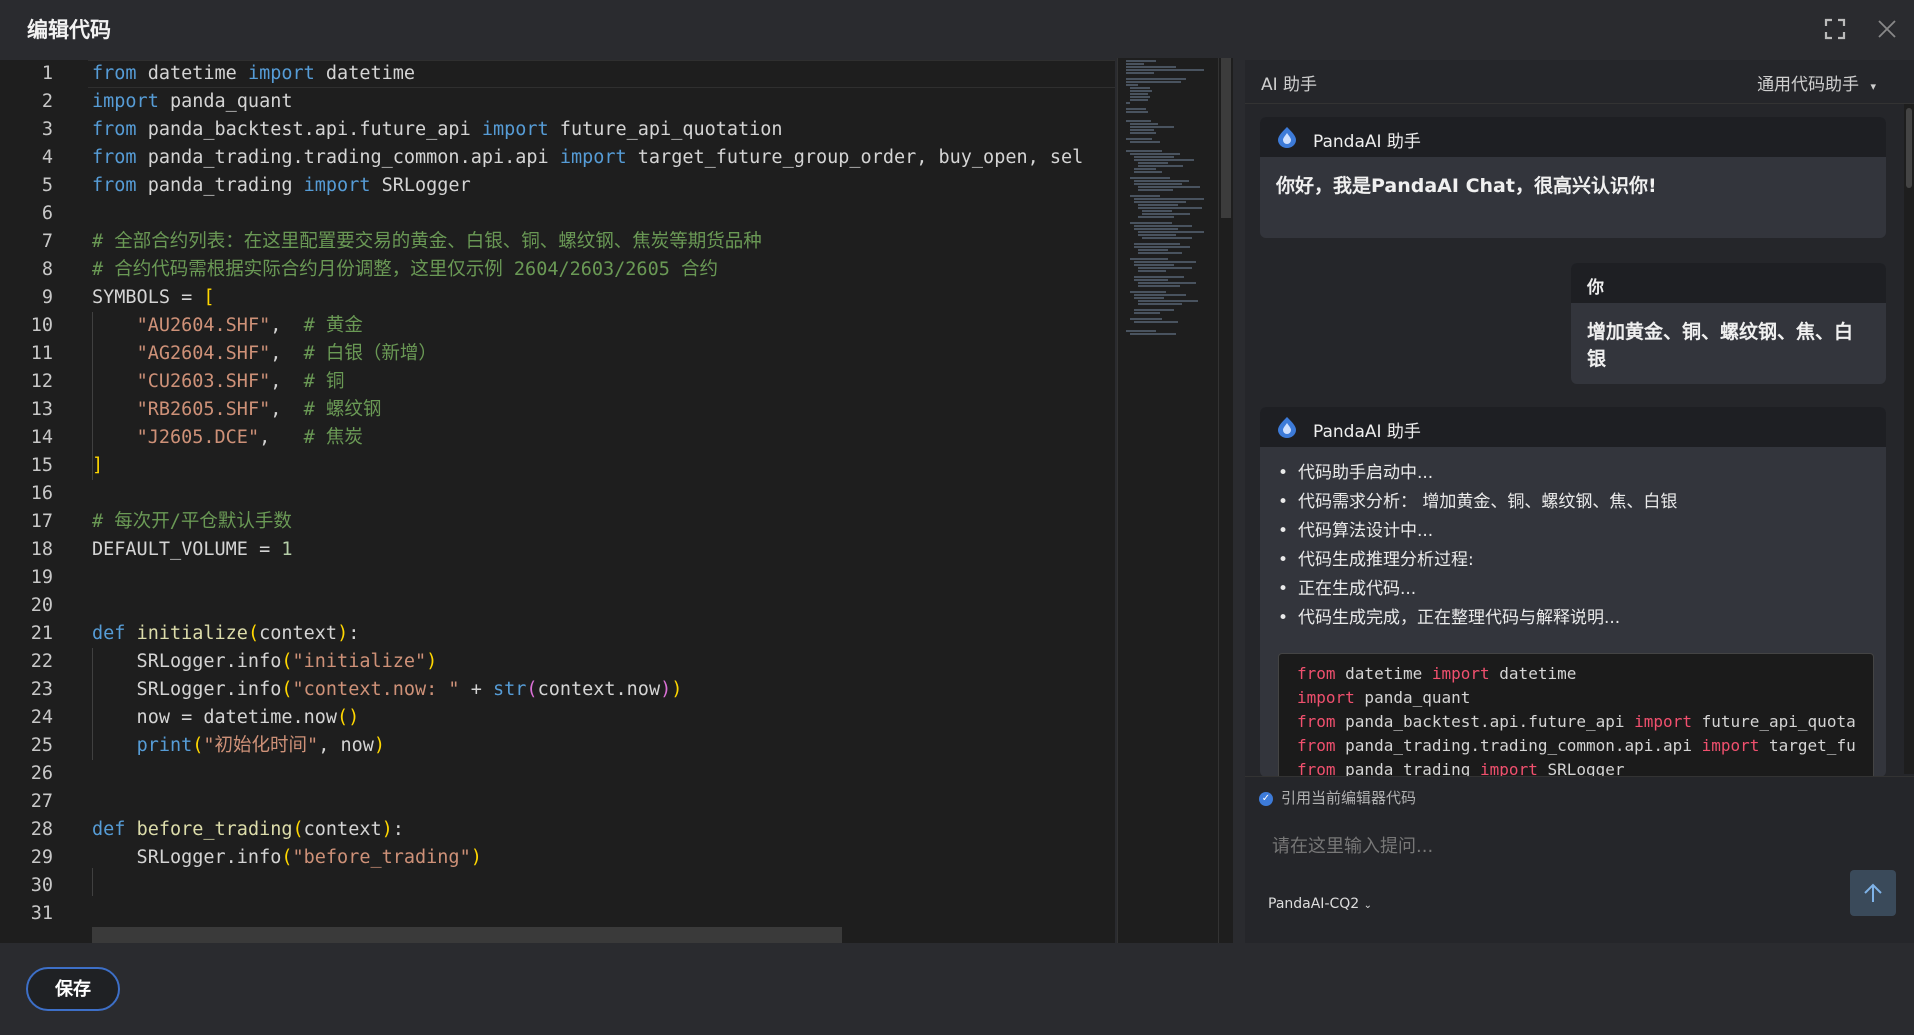 Image resolution: width=1914 pixels, height=1035 pixels. What do you see at coordinates (41, 521) in the screenshot?
I see `line-number: 17` at bounding box center [41, 521].